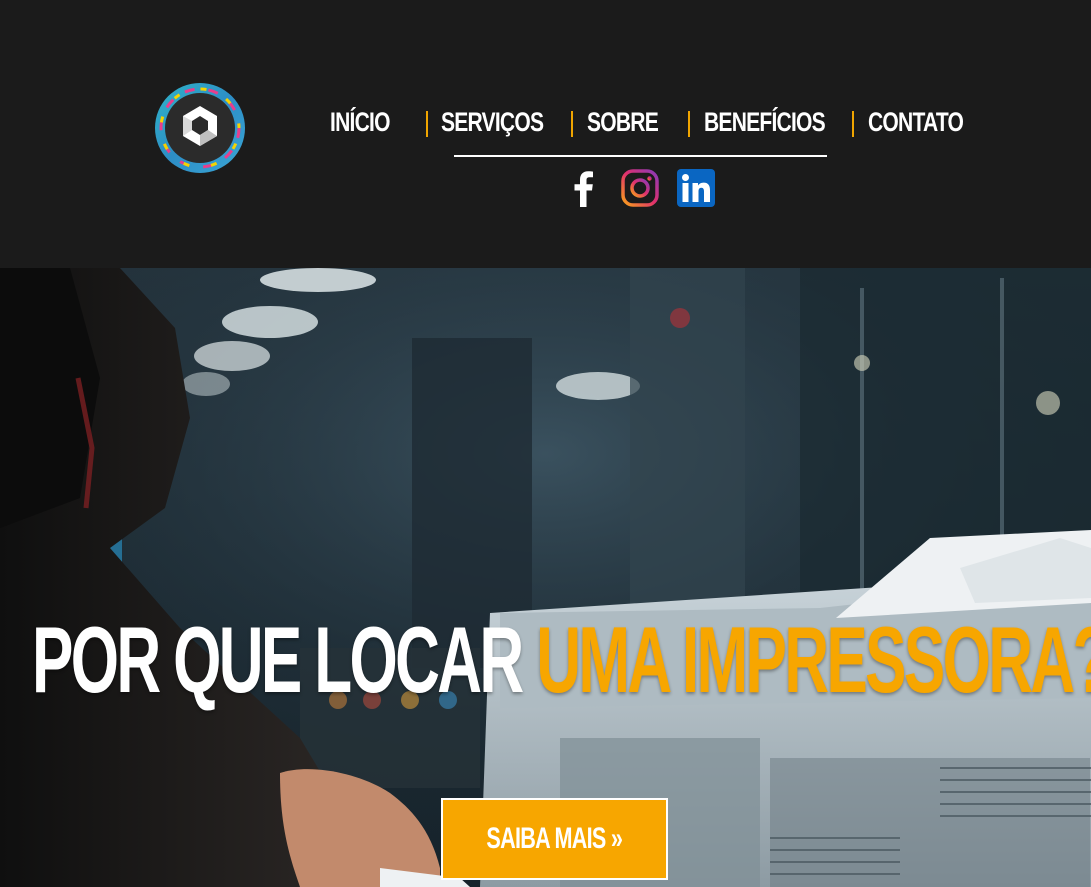  I want to click on main-nav: INÍCIO SERVIÇOS SOBRE BENEFÍCIOS CONTATO, so click(655, 122).